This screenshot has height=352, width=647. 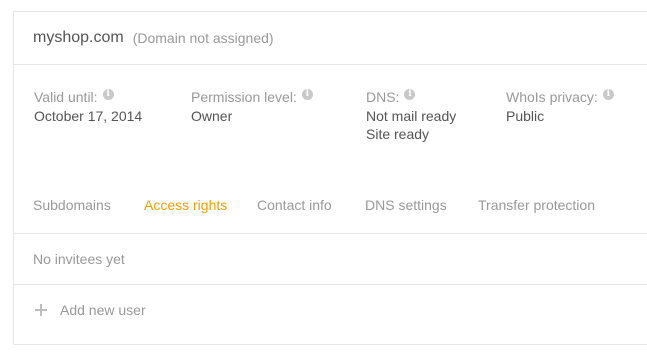 What do you see at coordinates (41, 310) in the screenshot?
I see `plus-icon` at bounding box center [41, 310].